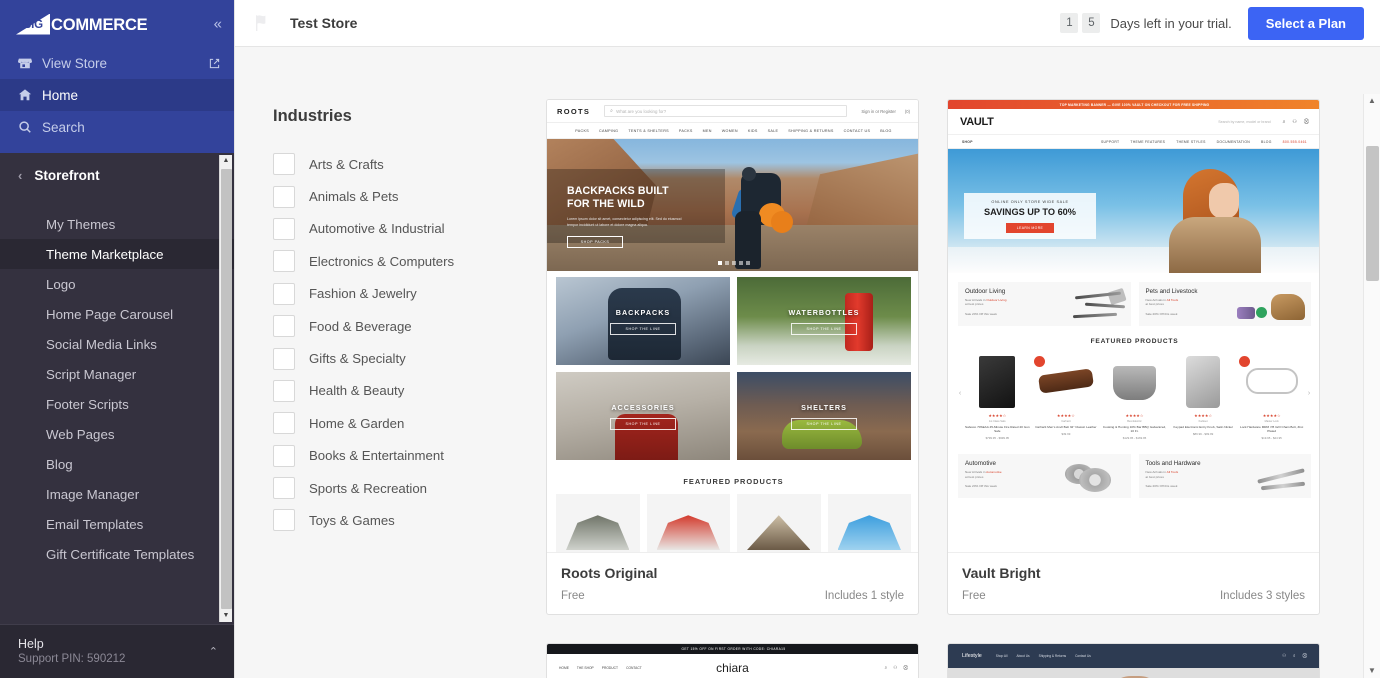 This screenshot has width=1380, height=678. I want to click on checkbox-gifts-specialty, so click(284, 358).